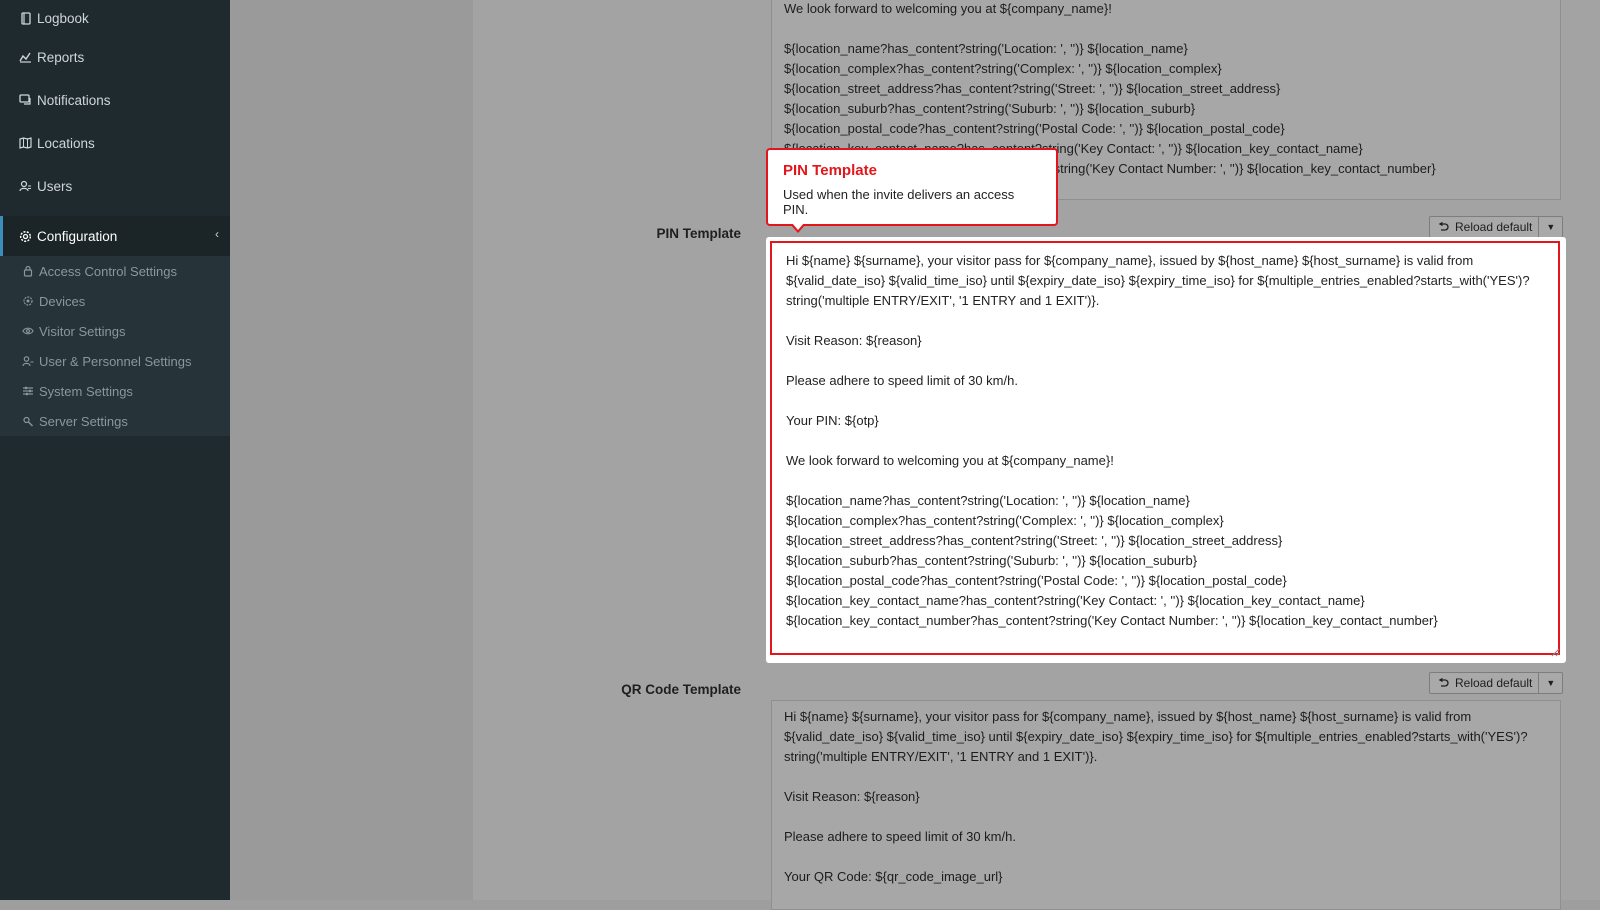  What do you see at coordinates (83, 421) in the screenshot?
I see `submenu-item-label: Server Settings` at bounding box center [83, 421].